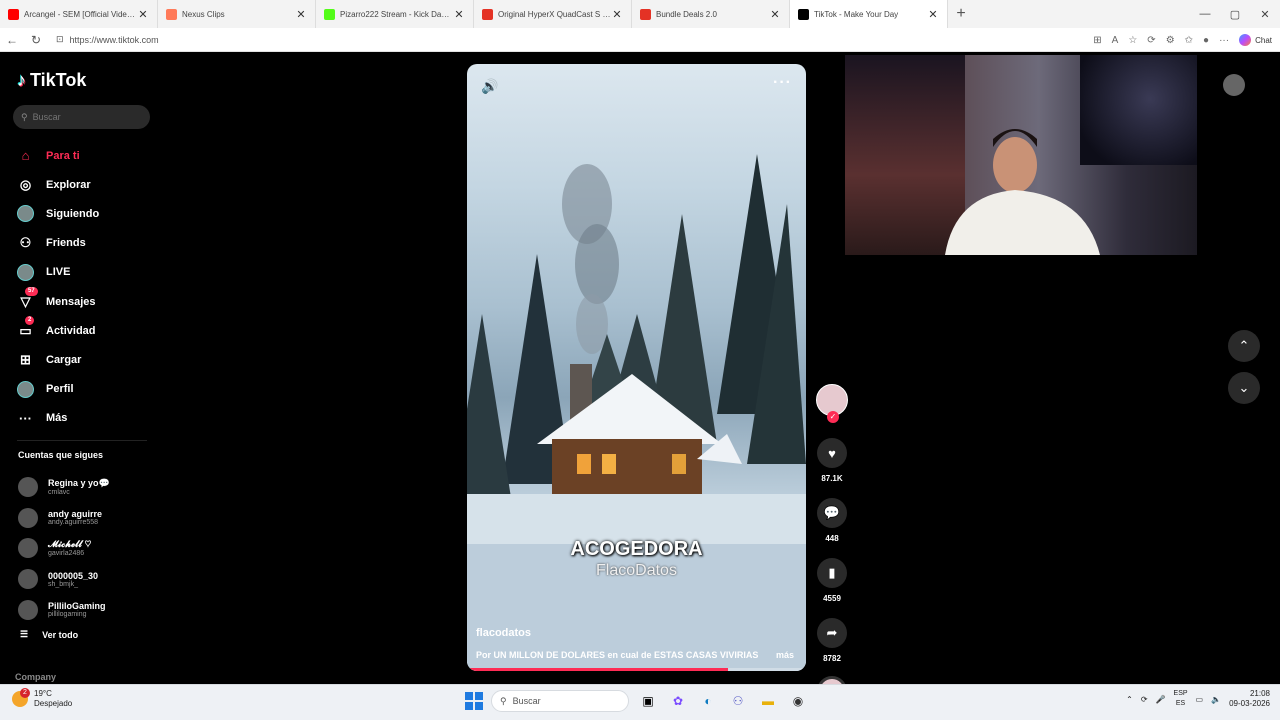 This screenshot has height=720, width=1280. What do you see at coordinates (12, 40) in the screenshot?
I see `back-icon: ←` at bounding box center [12, 40].